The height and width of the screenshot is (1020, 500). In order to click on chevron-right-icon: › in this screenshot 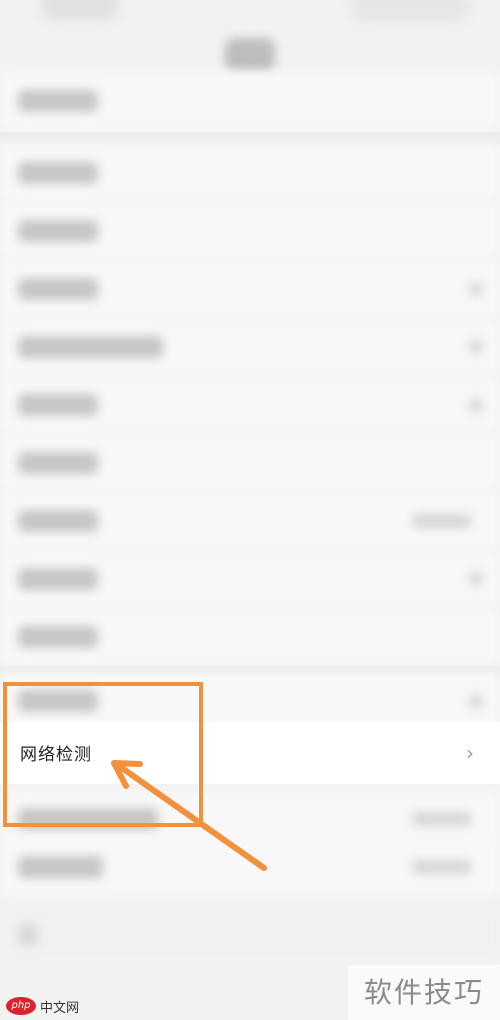, I will do `click(470, 753)`.